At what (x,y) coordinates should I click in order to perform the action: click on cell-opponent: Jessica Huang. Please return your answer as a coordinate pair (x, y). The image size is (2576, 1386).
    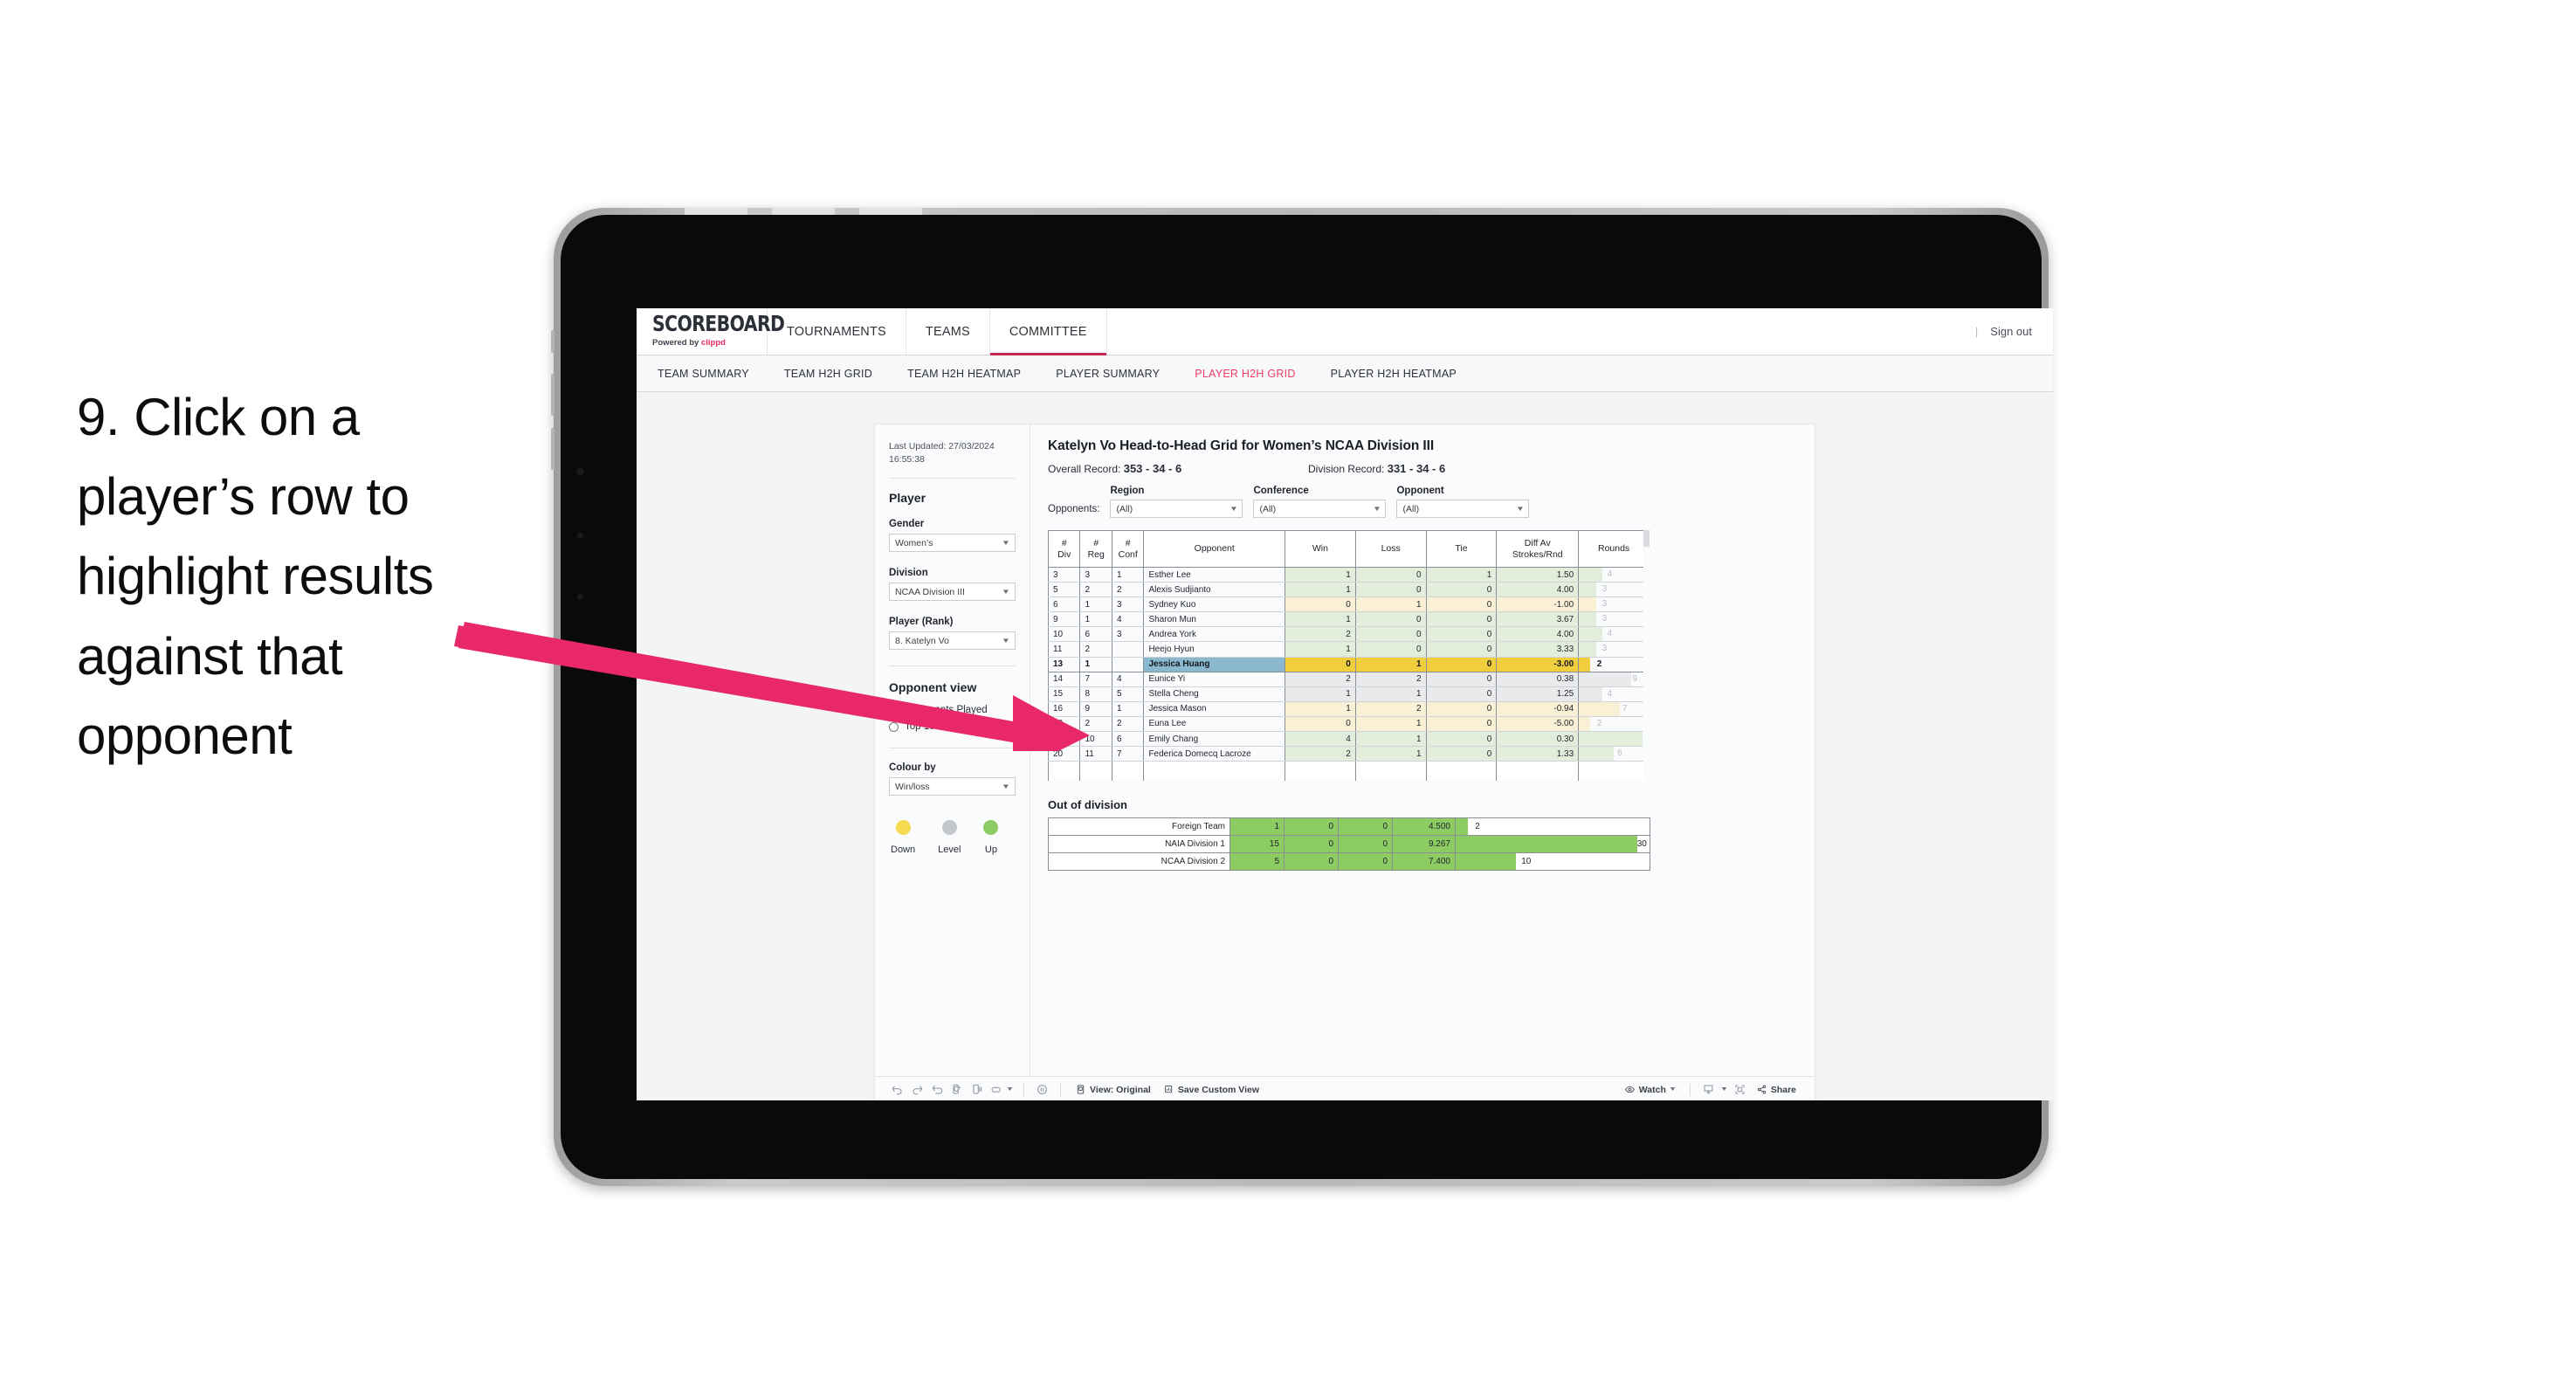
    Looking at the image, I should click on (1214, 665).